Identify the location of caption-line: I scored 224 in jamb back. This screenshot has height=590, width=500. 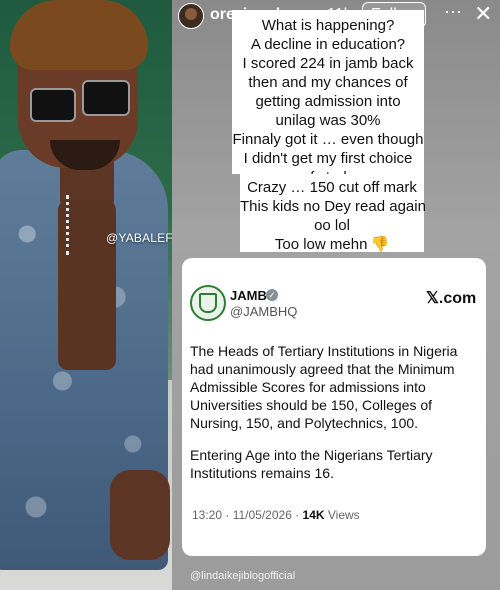
(328, 63).